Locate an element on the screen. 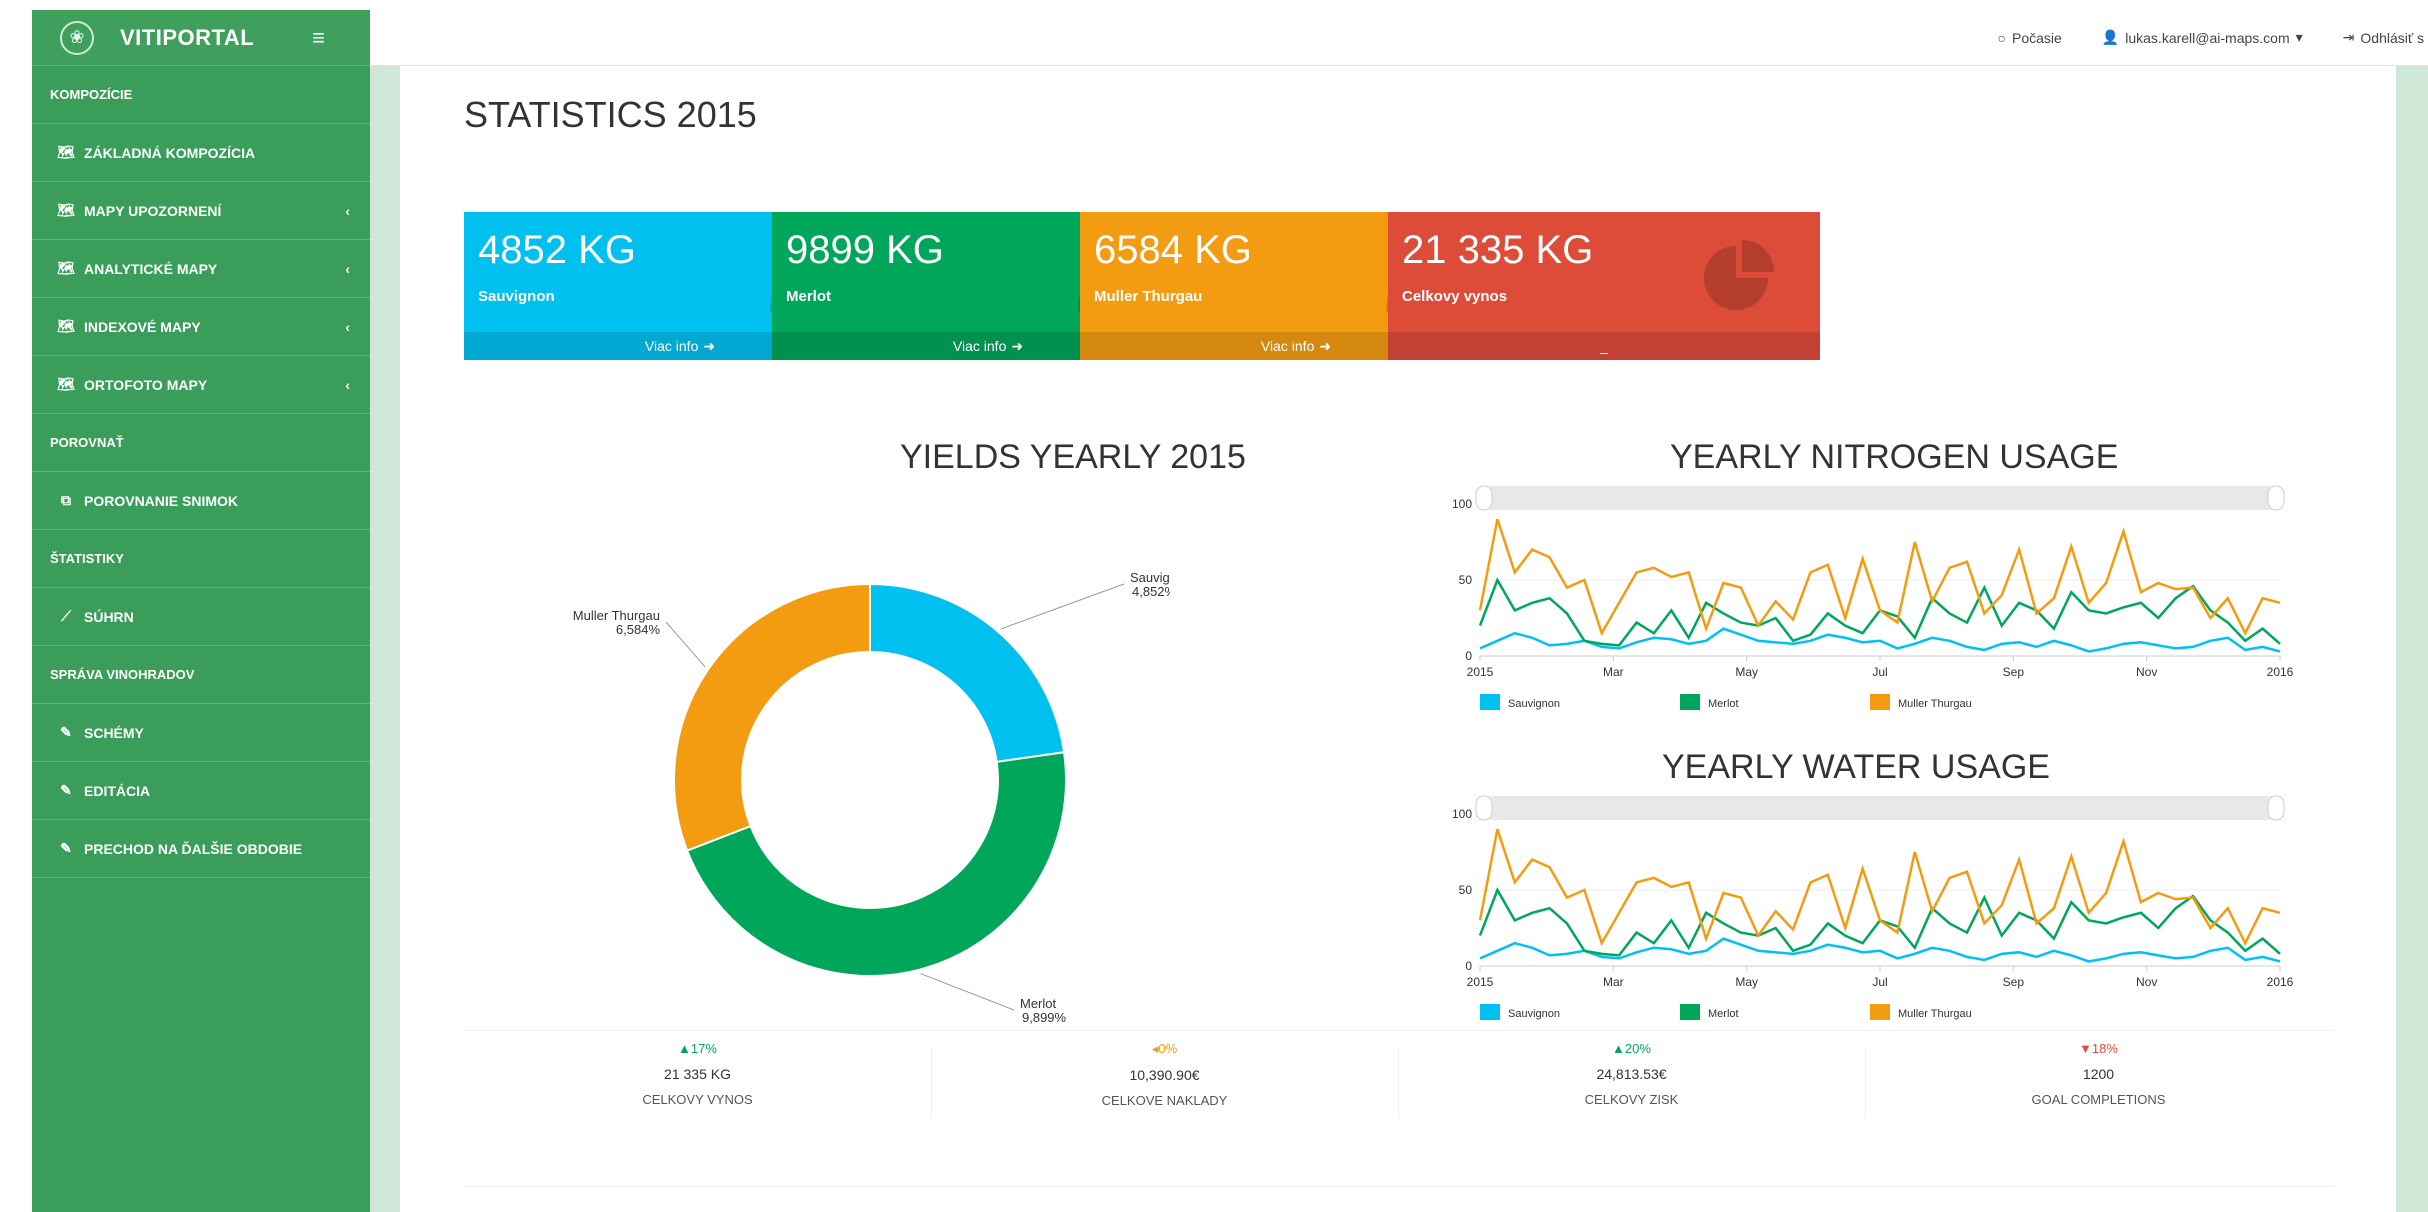  sidebar-section-label: SPRÁVA VINOHRADOV is located at coordinates (122, 674).